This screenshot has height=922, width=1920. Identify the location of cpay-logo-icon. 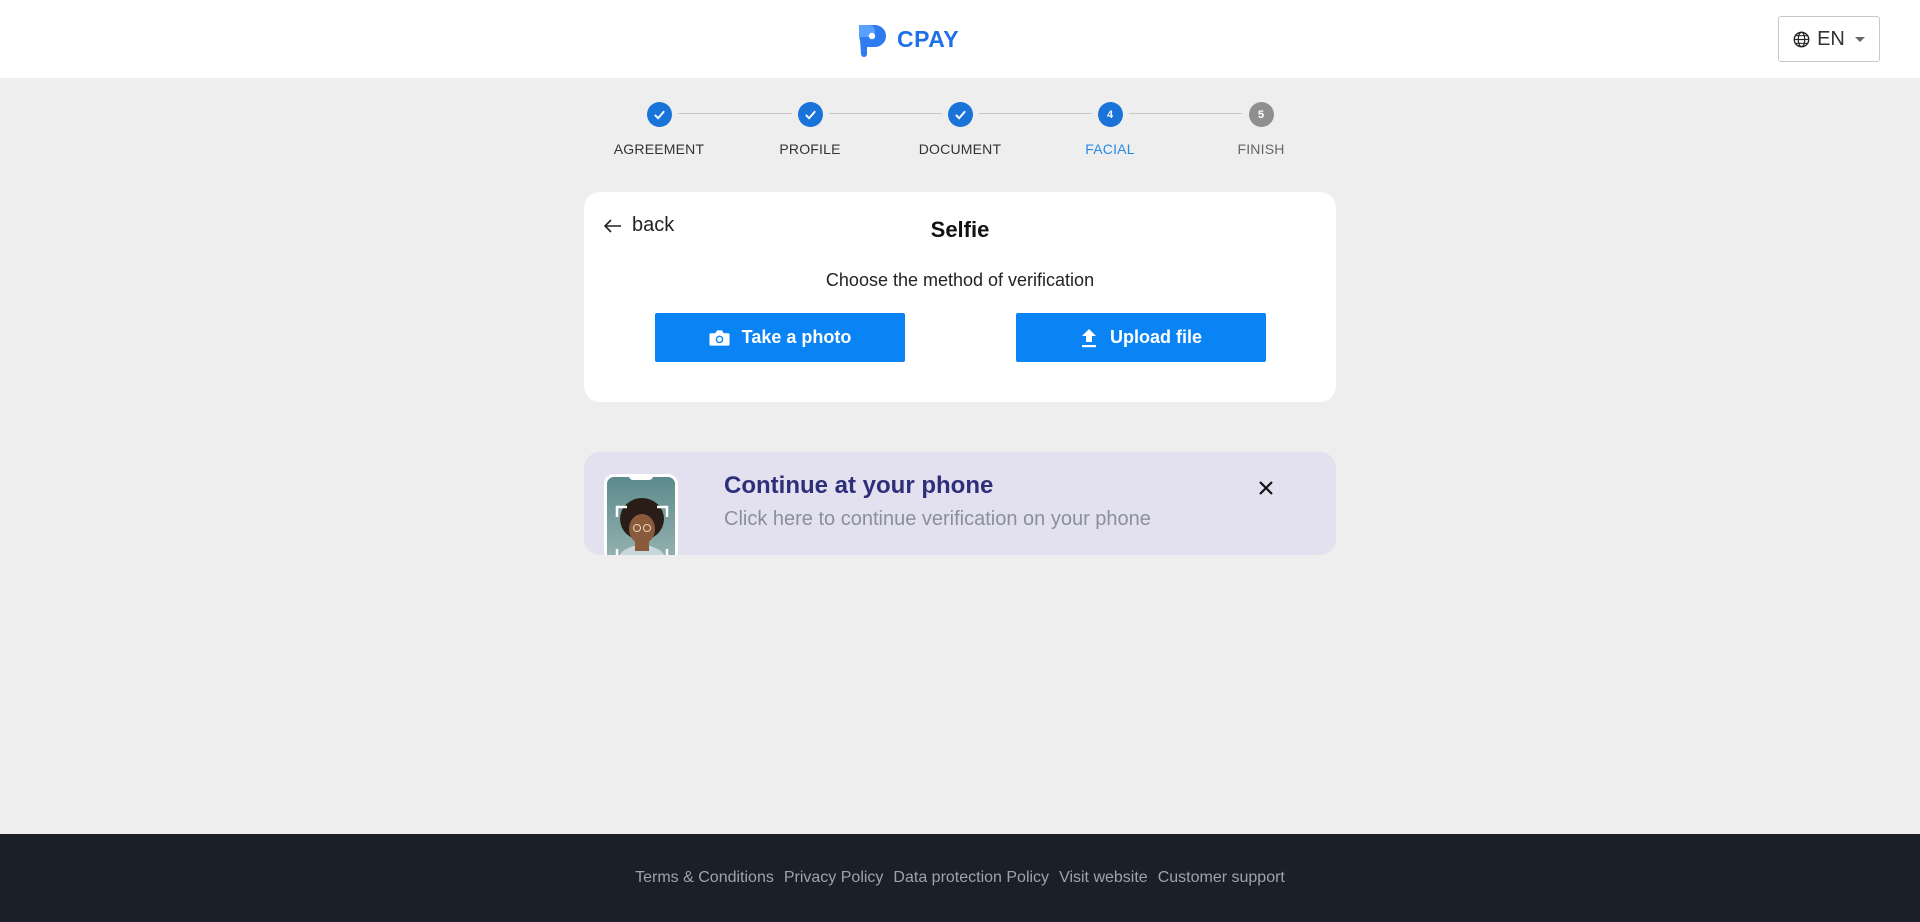
(872, 41).